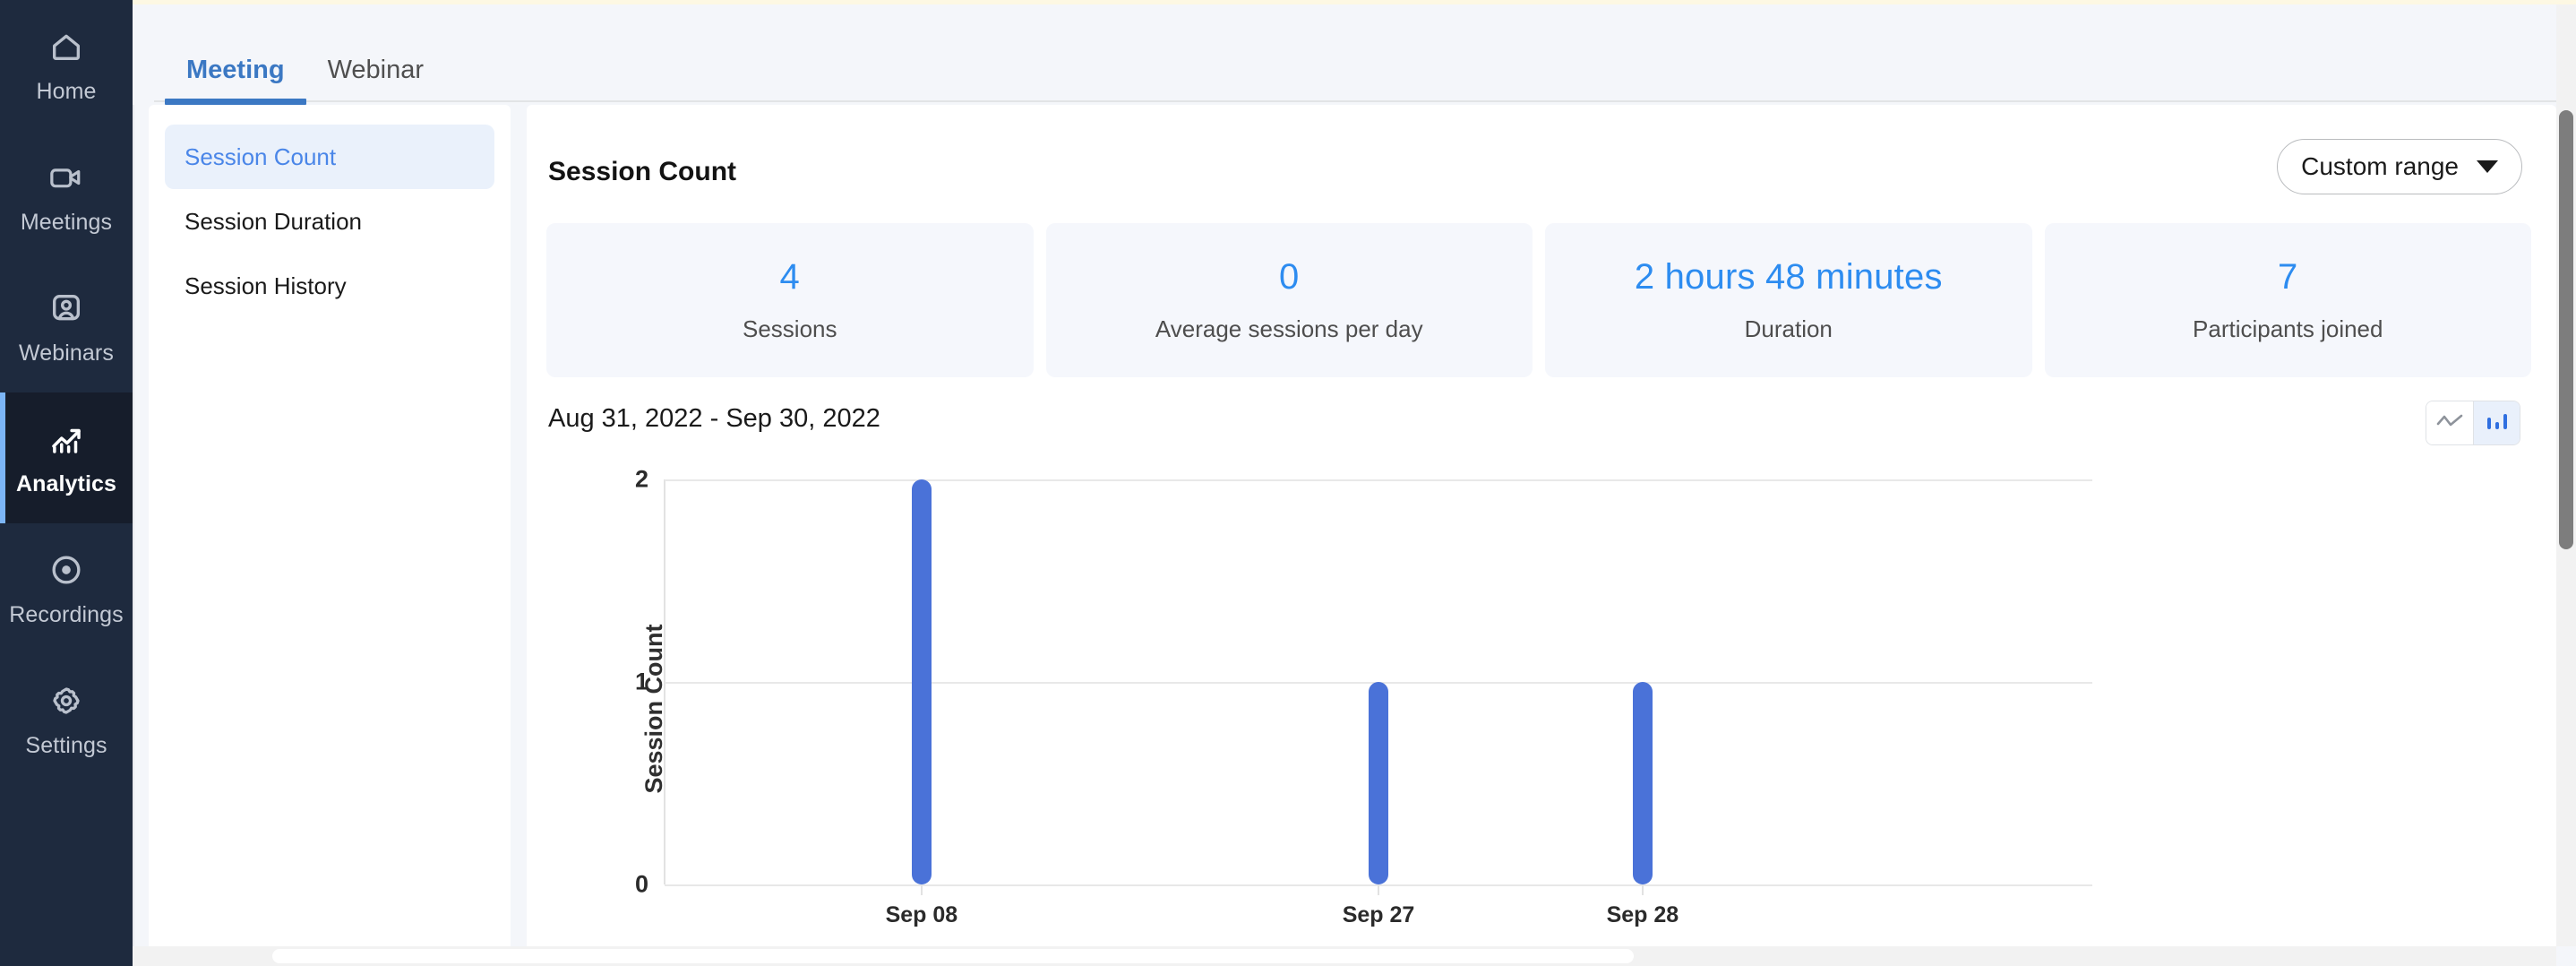 This screenshot has width=2576, height=966. I want to click on vertical-scrollbar, so click(2566, 475).